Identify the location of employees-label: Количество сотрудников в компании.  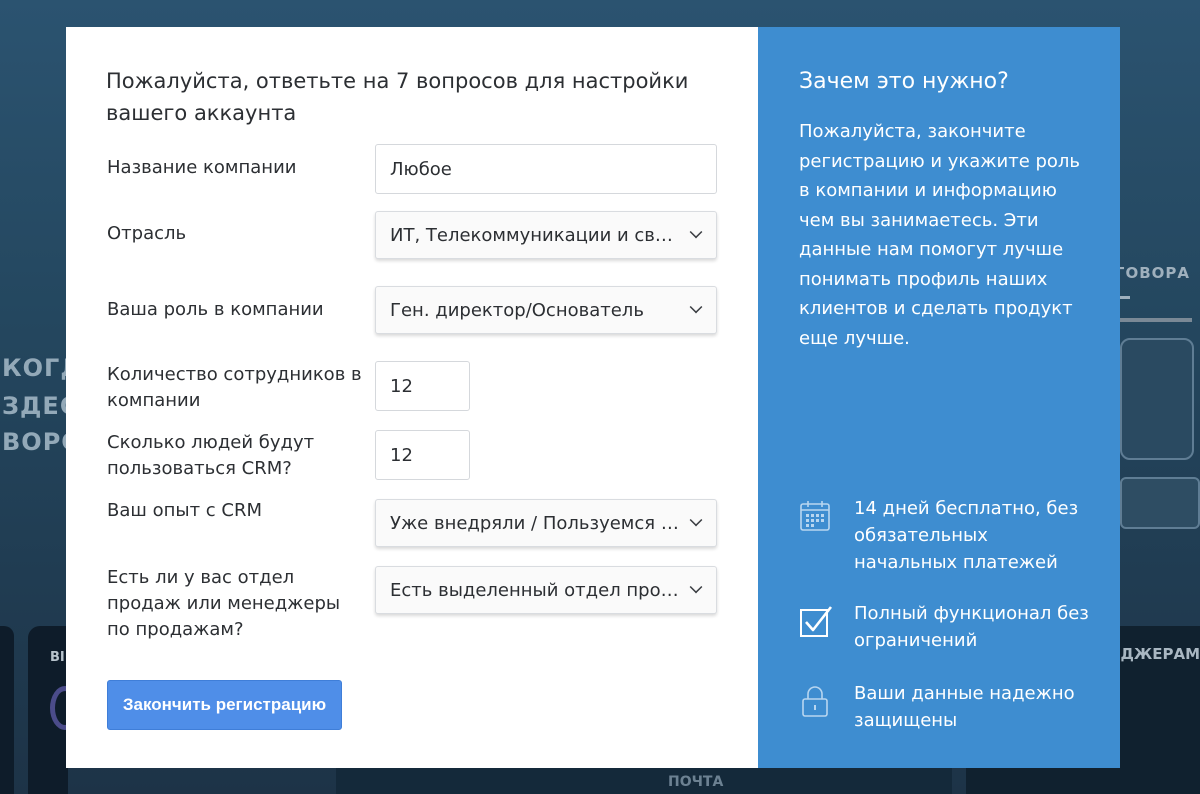
(234, 387).